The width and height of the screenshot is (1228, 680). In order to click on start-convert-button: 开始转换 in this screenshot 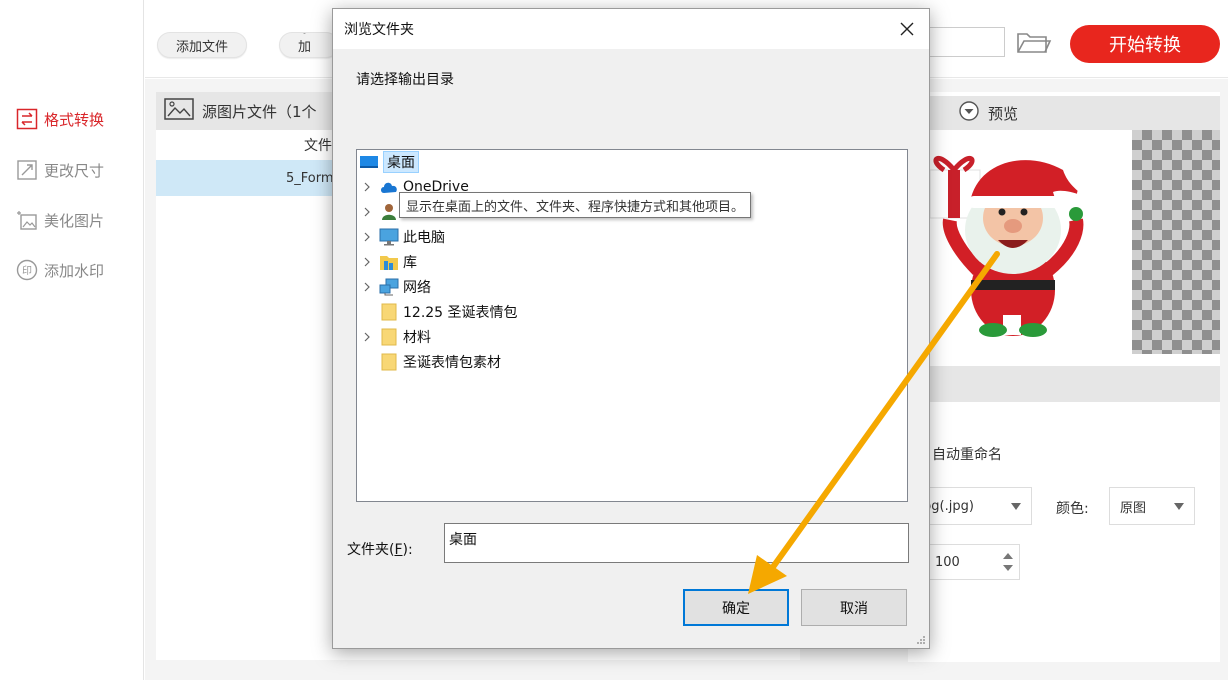, I will do `click(1145, 44)`.